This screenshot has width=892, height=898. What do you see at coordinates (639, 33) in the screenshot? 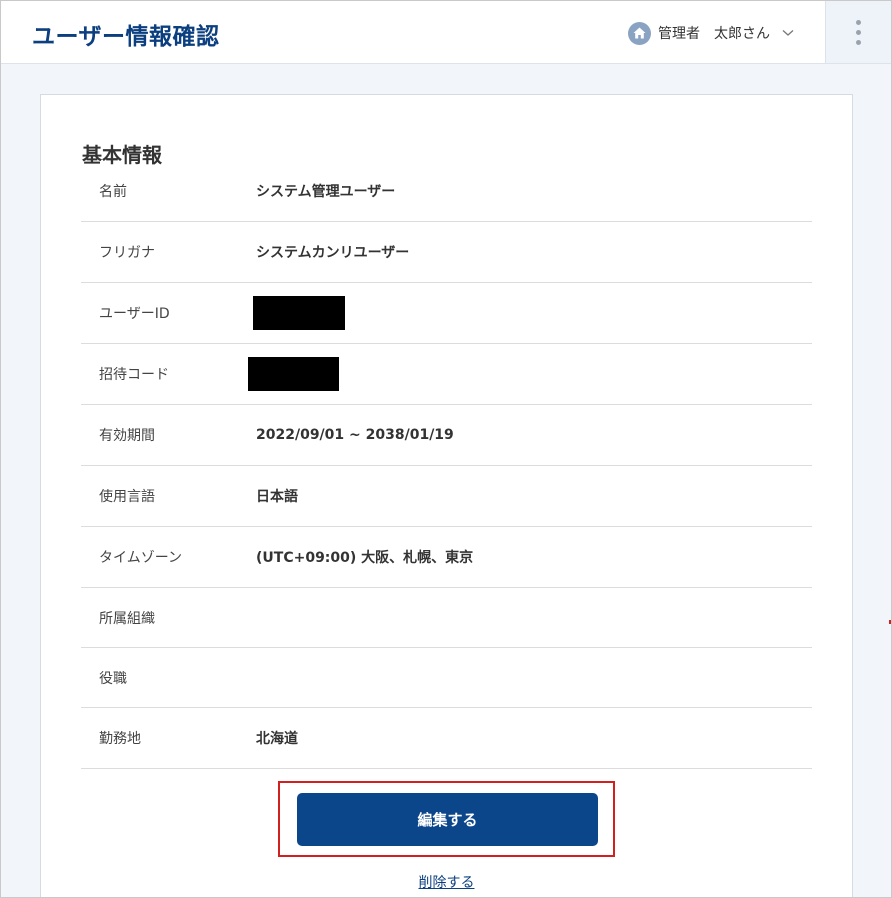
I see `home-icon` at bounding box center [639, 33].